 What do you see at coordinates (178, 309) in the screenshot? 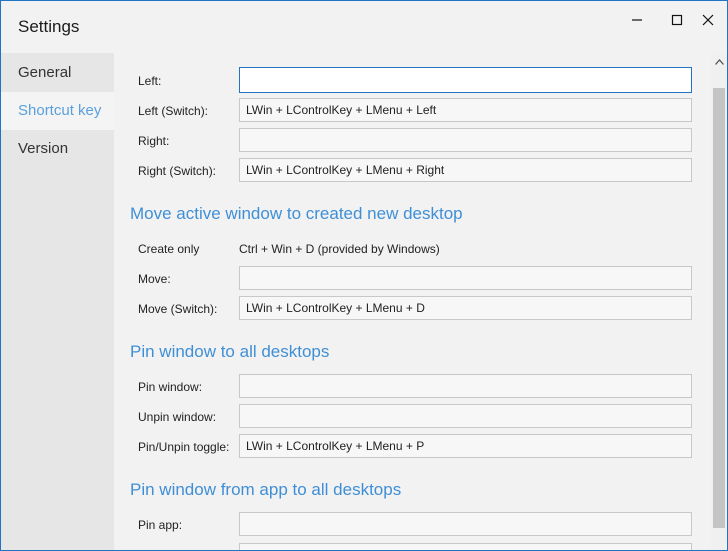
I see `field-label-move-switch: Move (Switch):` at bounding box center [178, 309].